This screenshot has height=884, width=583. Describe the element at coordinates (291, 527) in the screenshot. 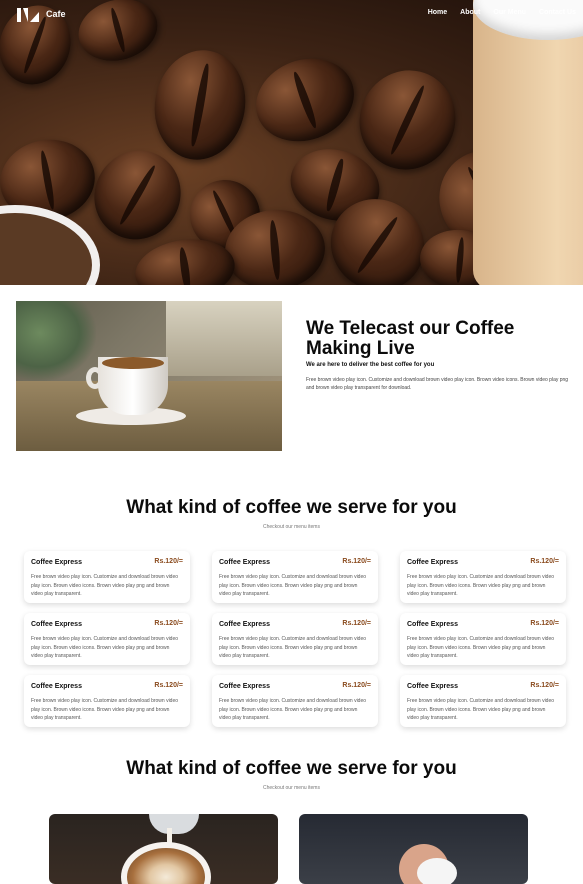

I see `menu-section-subtitle: Checkout our menu items` at that location.